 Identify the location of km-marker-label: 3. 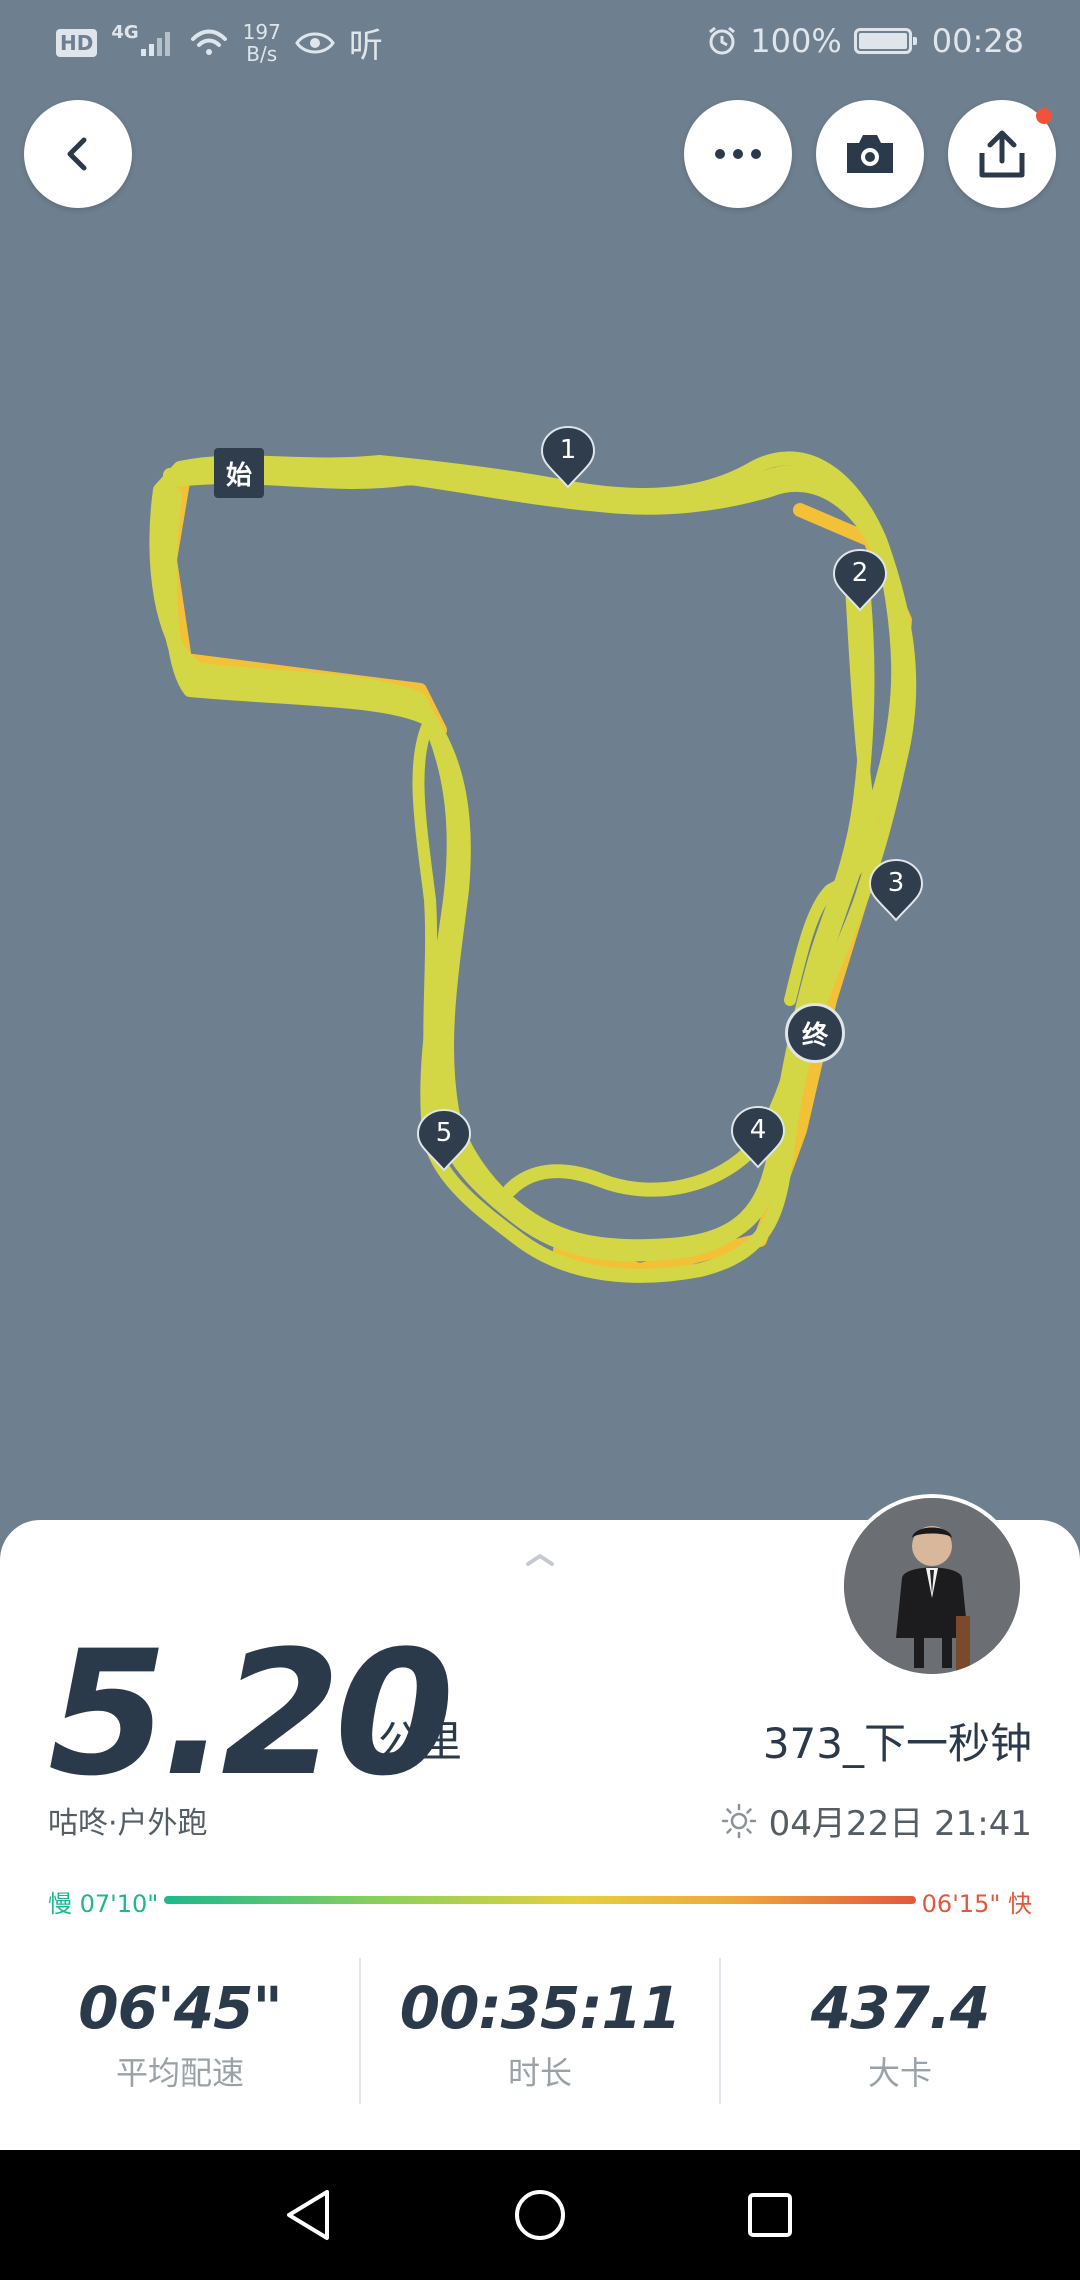
(896, 883).